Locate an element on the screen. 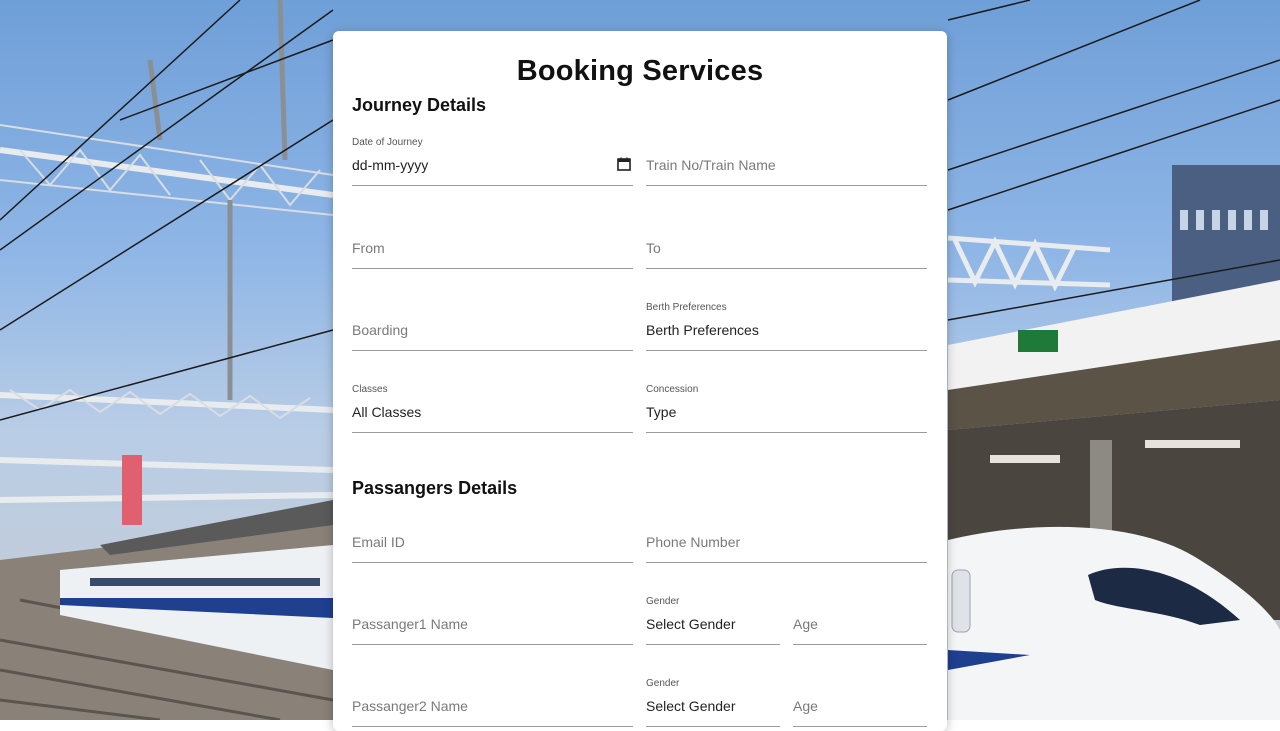 This screenshot has height=731, width=1280. to-input: To is located at coordinates (786, 244).